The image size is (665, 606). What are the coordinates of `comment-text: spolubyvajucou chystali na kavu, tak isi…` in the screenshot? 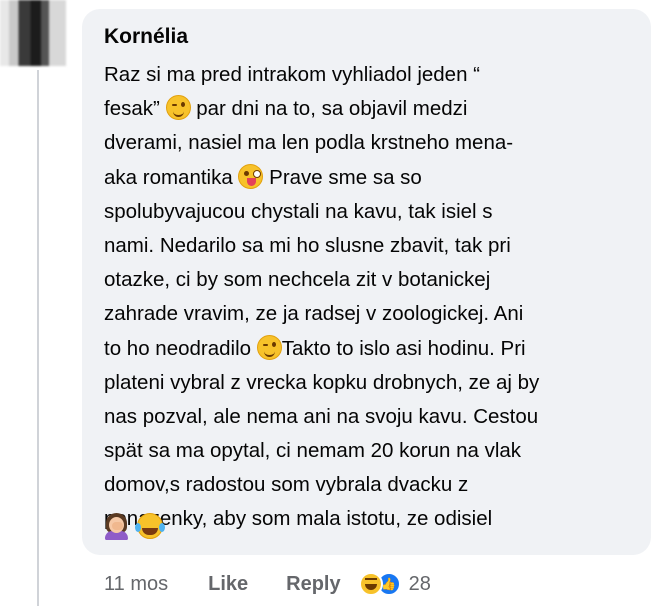 It's located at (298, 211).